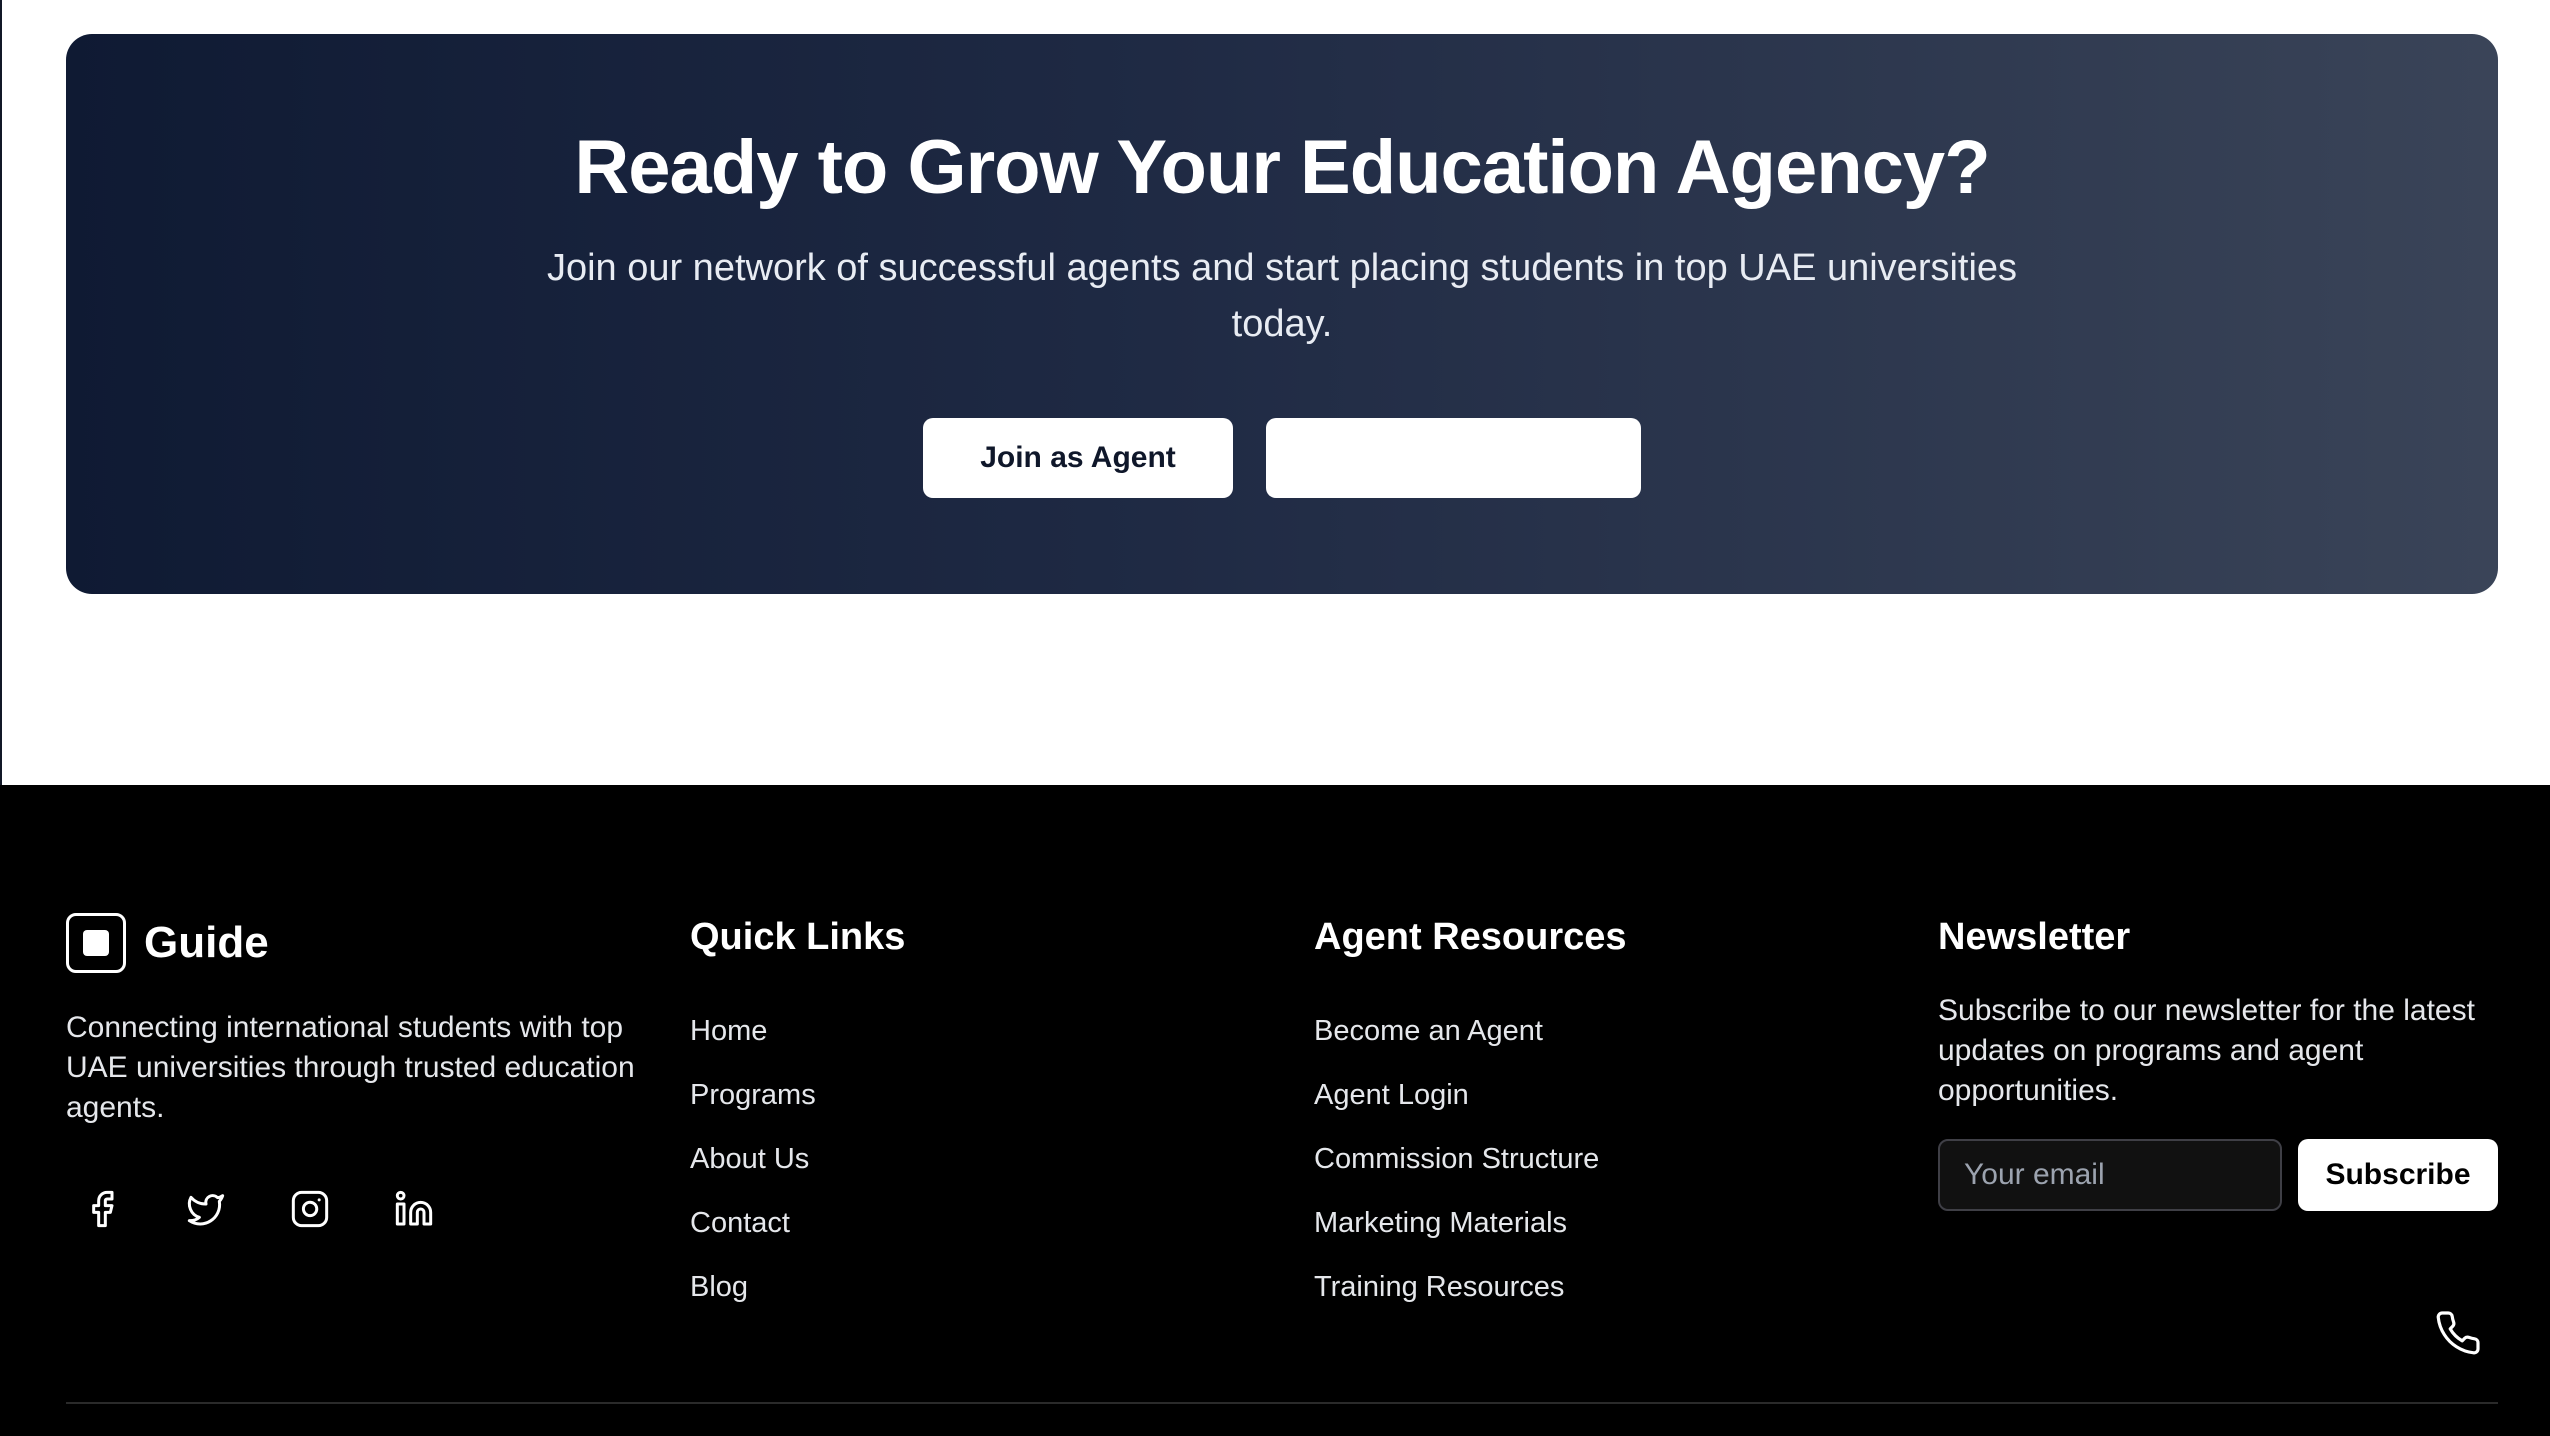  I want to click on subscribe-button: Subscribe, so click(2398, 1175).